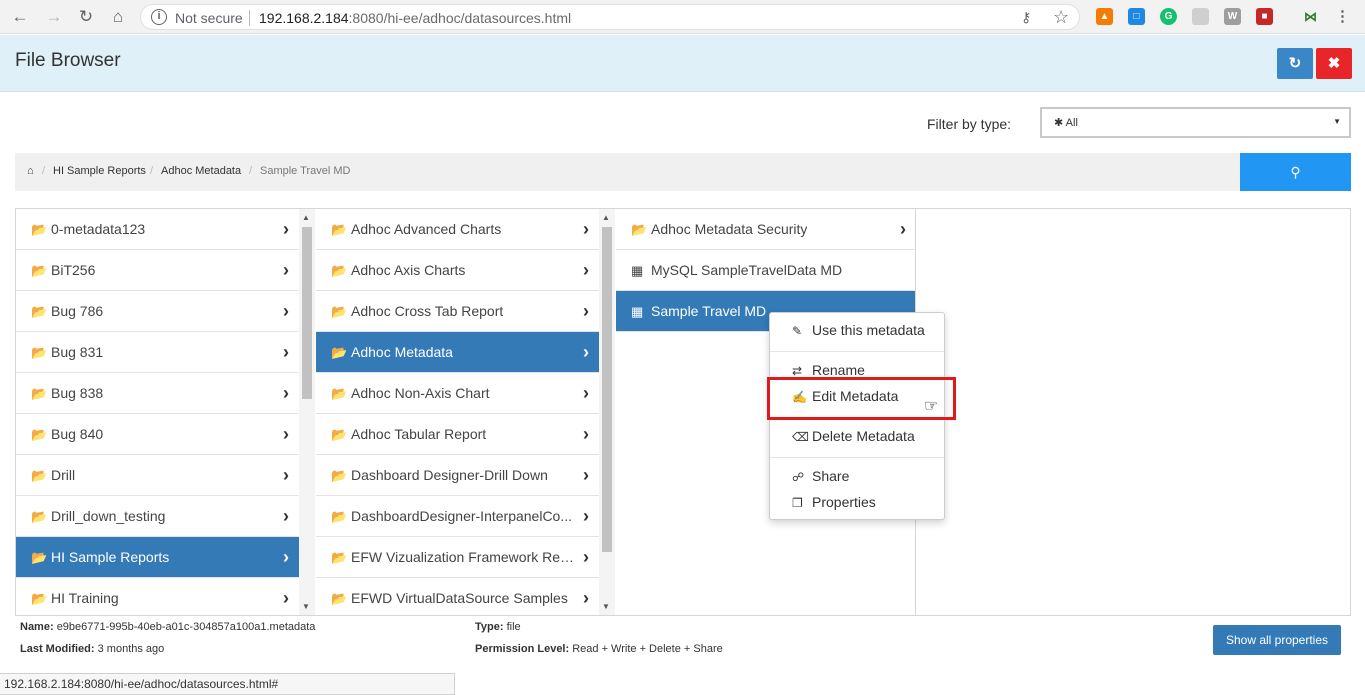  I want to click on extension-chart-icon: ▲, so click(1104, 16).